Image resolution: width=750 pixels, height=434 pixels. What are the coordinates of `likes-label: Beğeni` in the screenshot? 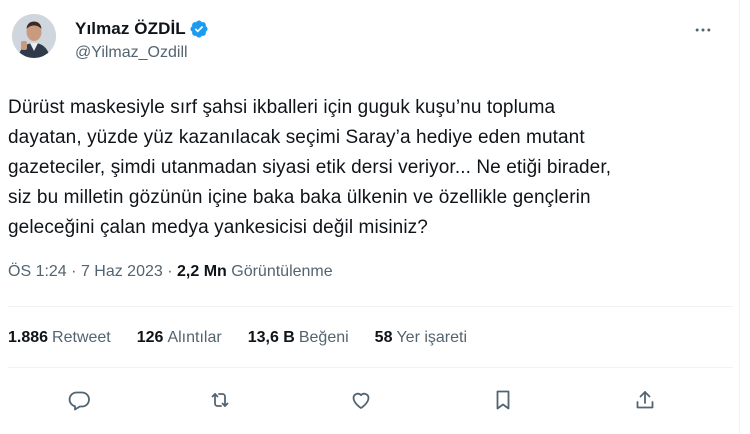 It's located at (323, 337).